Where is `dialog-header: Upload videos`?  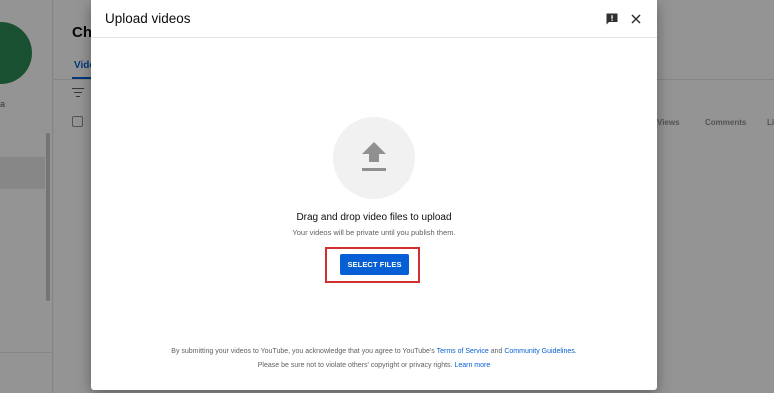
dialog-header: Upload videos is located at coordinates (374, 19).